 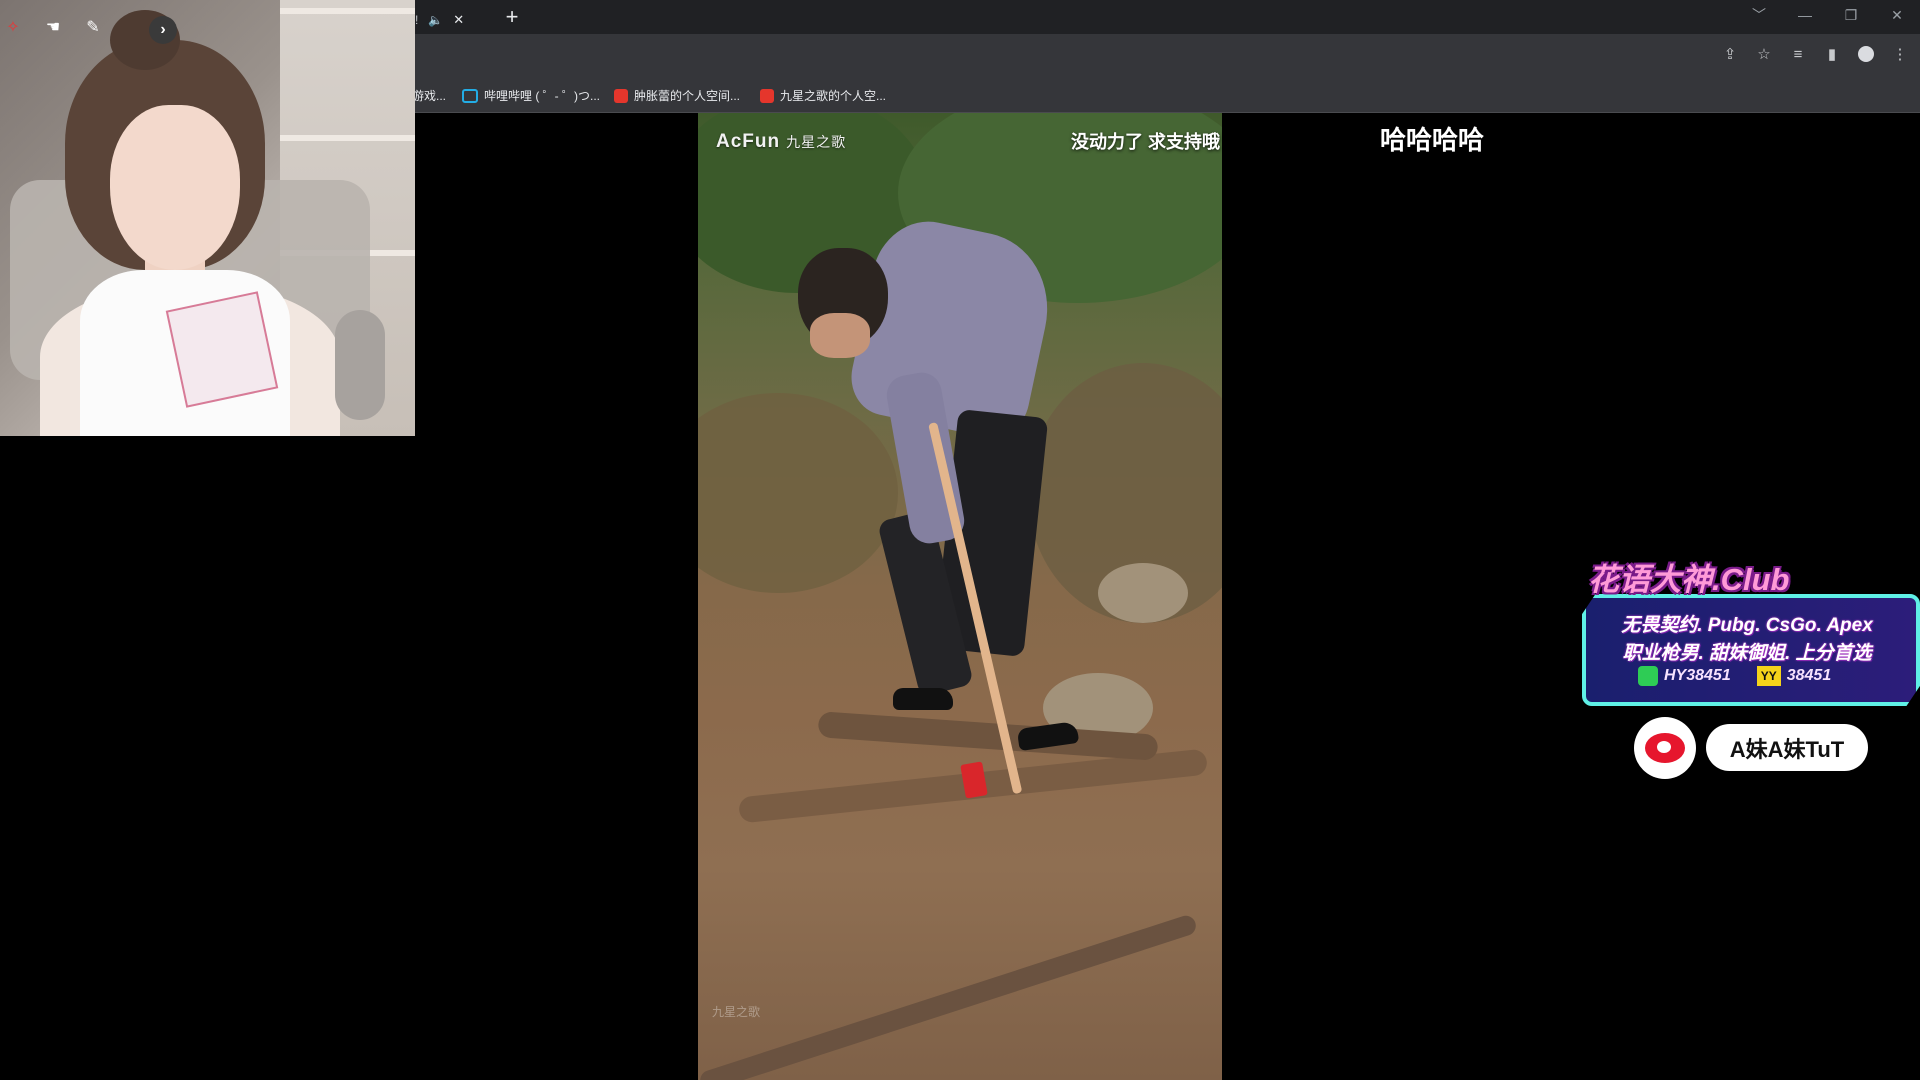 What do you see at coordinates (798, 493) in the screenshot?
I see `dry-brush` at bounding box center [798, 493].